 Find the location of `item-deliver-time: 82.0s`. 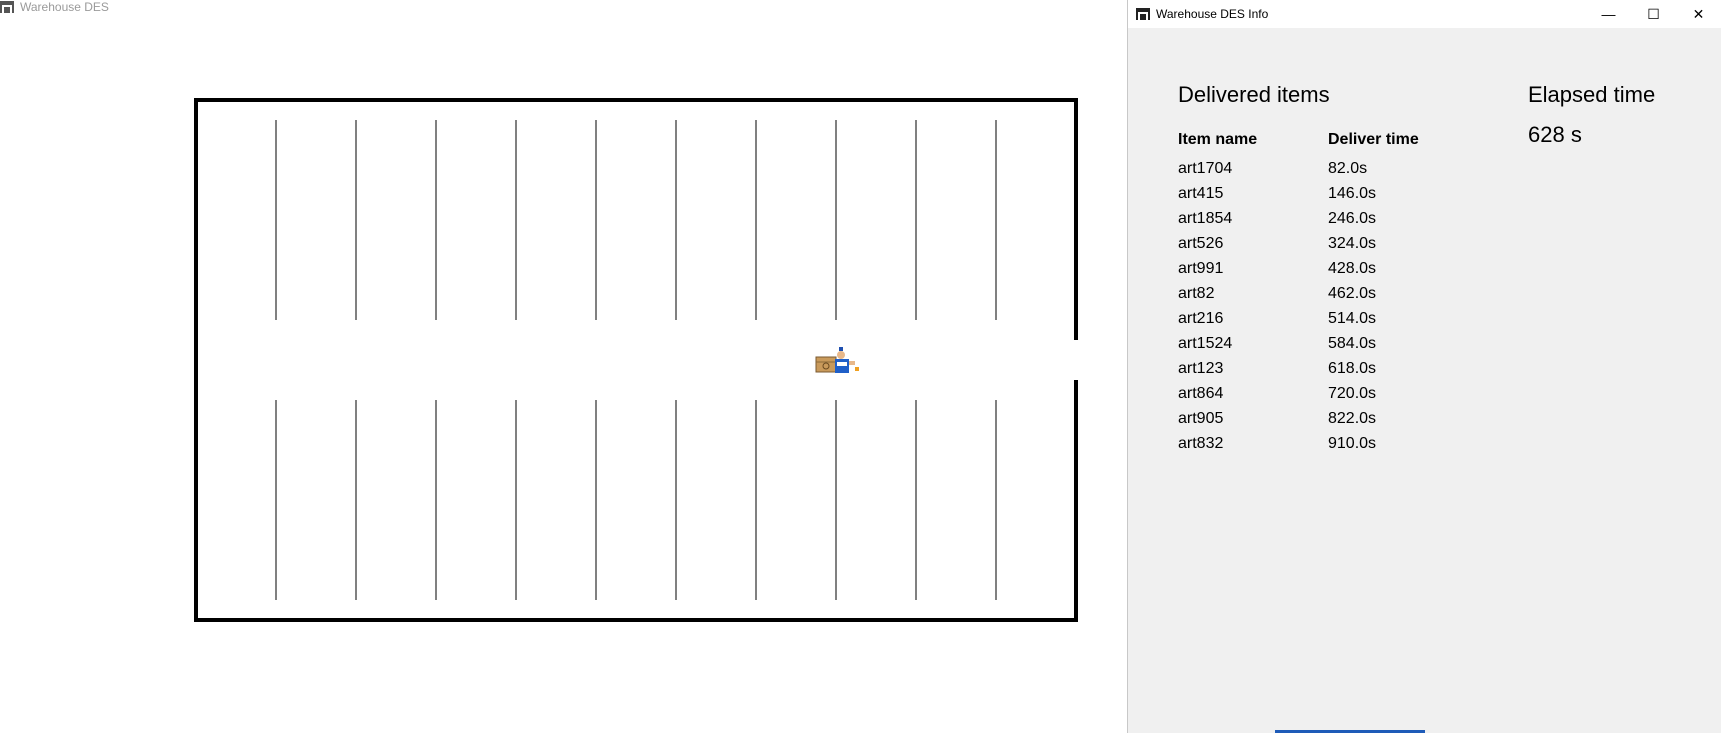

item-deliver-time: 82.0s is located at coordinates (1348, 168).